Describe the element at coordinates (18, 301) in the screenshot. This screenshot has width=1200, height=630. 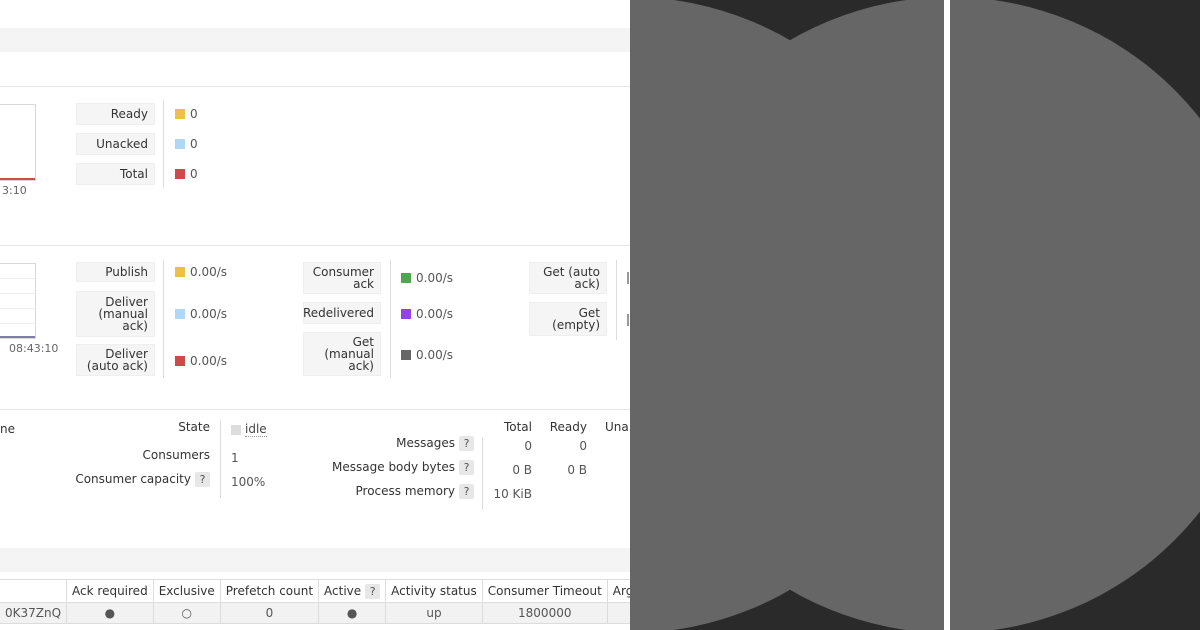
I see `message-rates-chart` at that location.